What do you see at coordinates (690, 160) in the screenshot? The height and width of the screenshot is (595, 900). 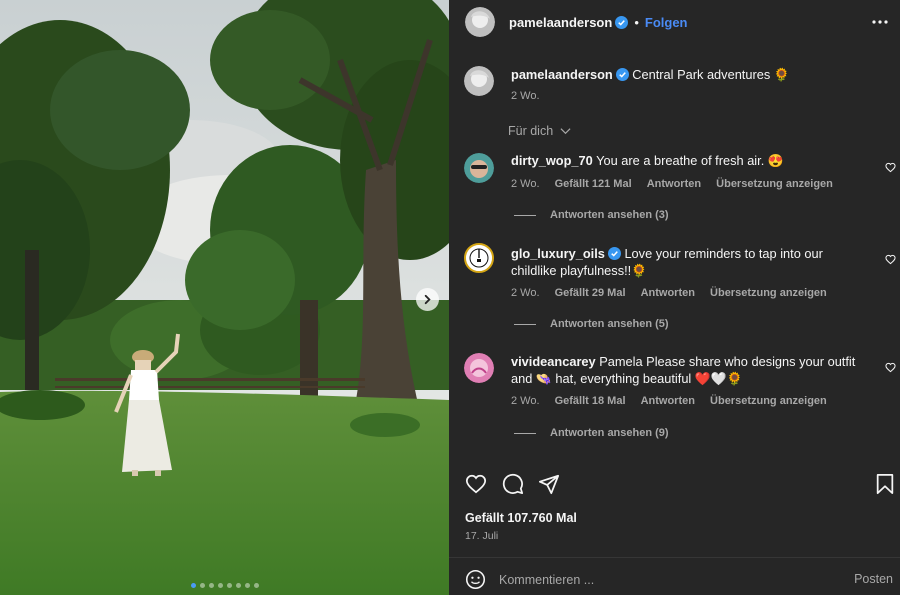 I see `comment-text: You are a breathe of fresh air. 😍` at bounding box center [690, 160].